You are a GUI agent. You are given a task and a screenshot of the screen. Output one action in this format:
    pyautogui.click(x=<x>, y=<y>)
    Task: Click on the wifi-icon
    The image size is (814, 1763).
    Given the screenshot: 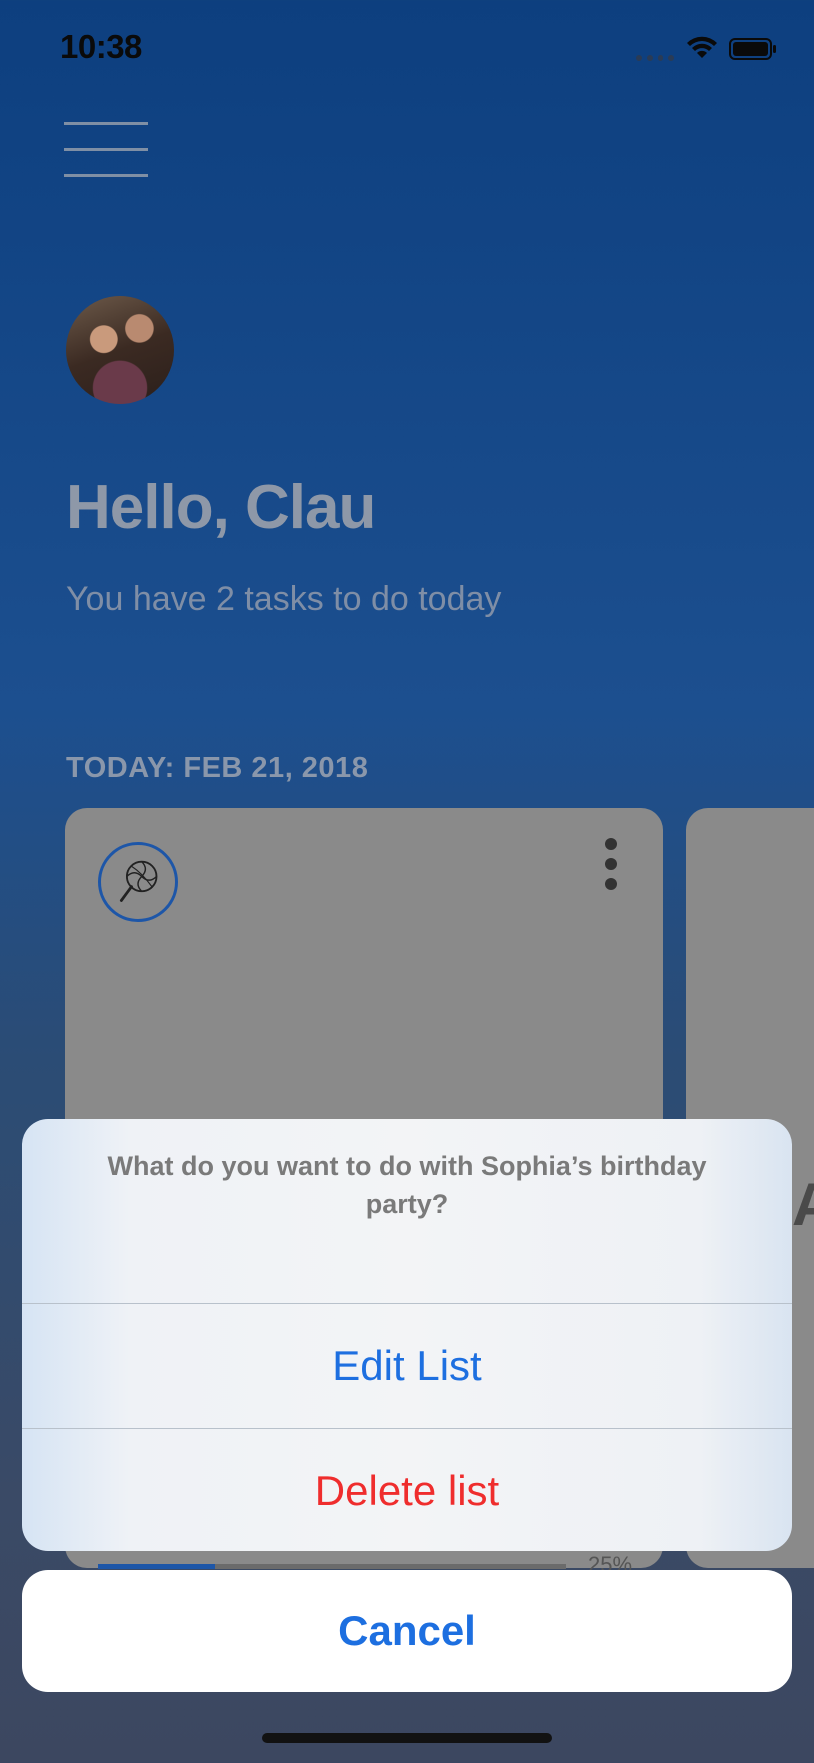 What is the action you would take?
    pyautogui.click(x=702, y=47)
    